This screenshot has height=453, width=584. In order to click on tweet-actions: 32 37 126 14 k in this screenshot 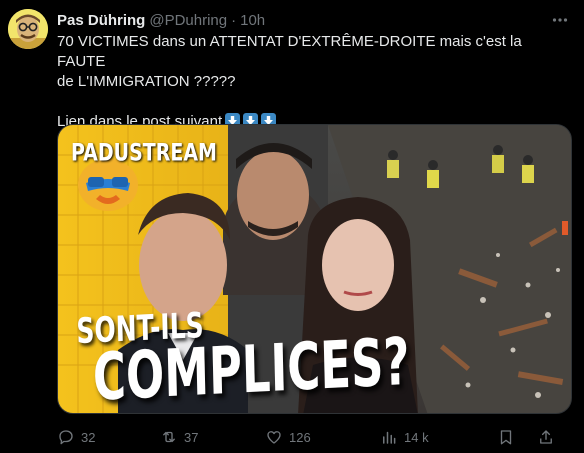, I will do `click(314, 437)`.